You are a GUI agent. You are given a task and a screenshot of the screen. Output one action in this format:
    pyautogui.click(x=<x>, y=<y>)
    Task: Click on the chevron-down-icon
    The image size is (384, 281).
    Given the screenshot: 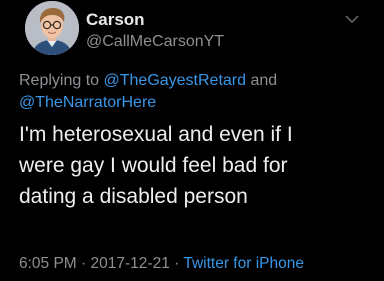 What is the action you would take?
    pyautogui.click(x=352, y=19)
    